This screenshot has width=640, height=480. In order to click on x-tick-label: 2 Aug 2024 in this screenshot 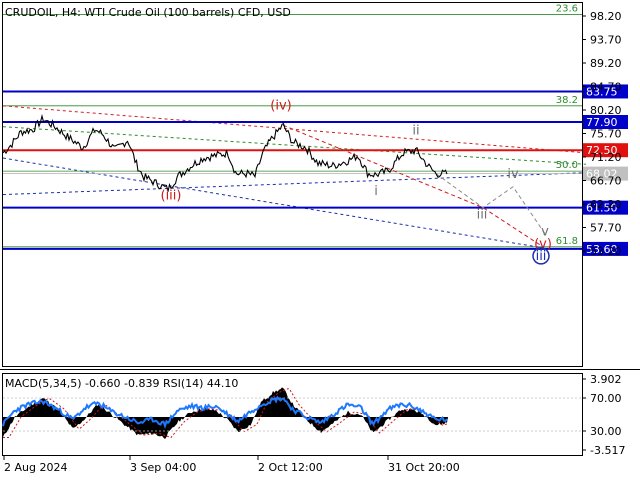, I will do `click(35, 467)`.